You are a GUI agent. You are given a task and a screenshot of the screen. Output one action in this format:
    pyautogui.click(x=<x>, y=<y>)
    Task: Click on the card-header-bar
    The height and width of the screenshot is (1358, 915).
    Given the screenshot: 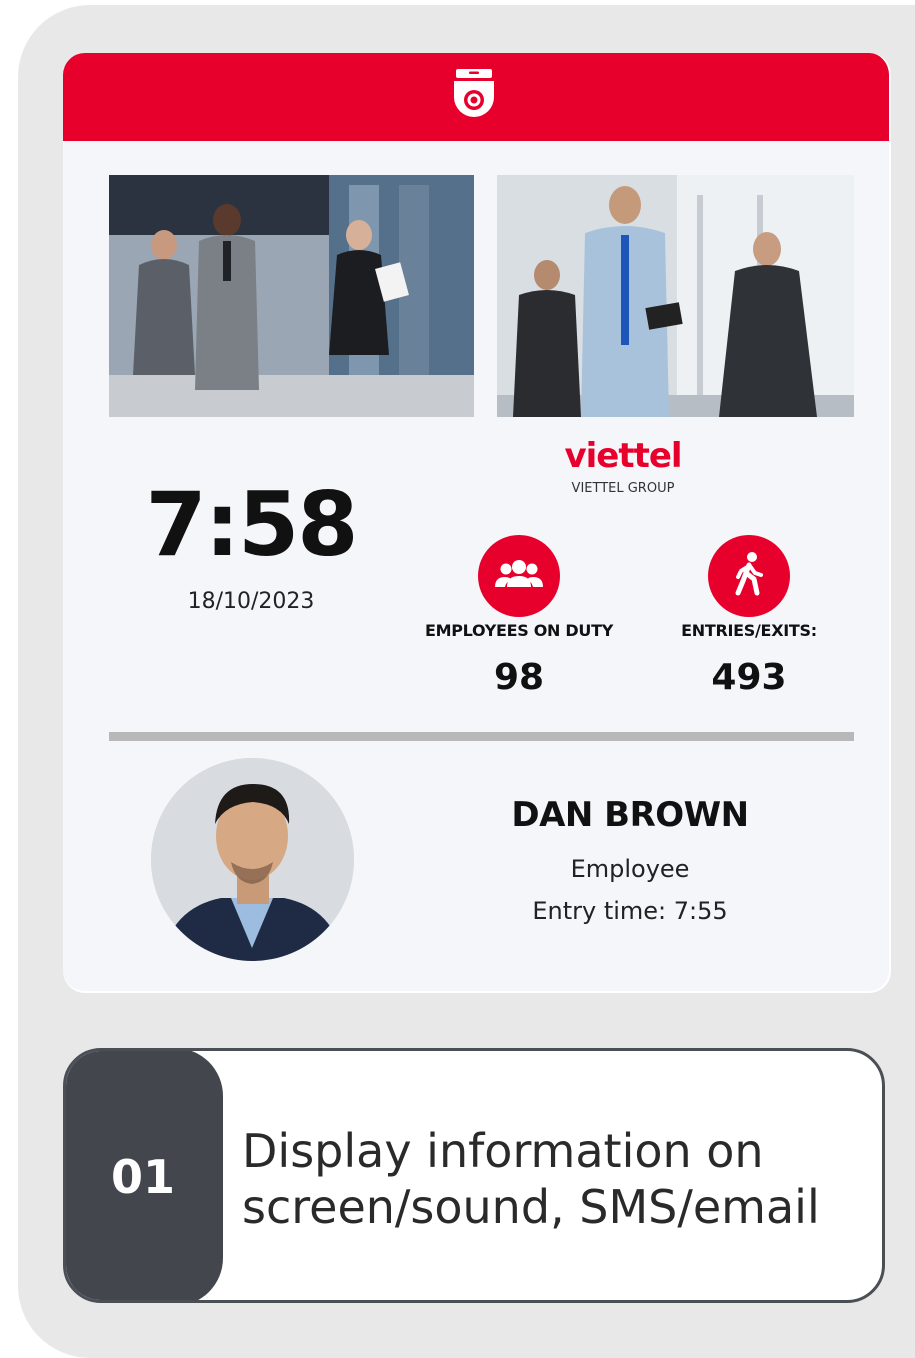 What is the action you would take?
    pyautogui.click(x=476, y=97)
    